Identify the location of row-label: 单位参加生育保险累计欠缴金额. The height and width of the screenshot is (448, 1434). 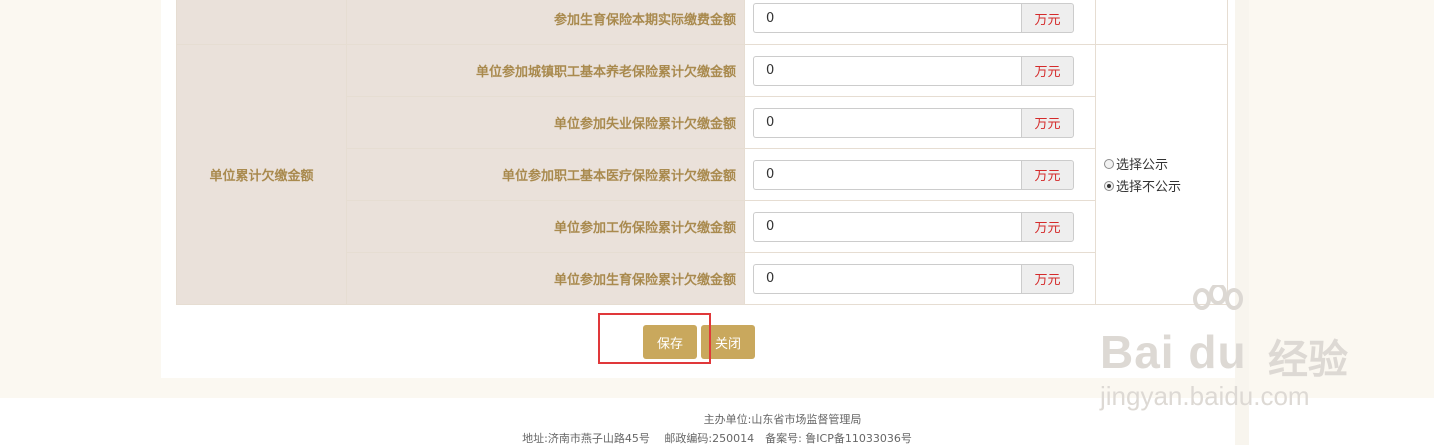
(545, 278).